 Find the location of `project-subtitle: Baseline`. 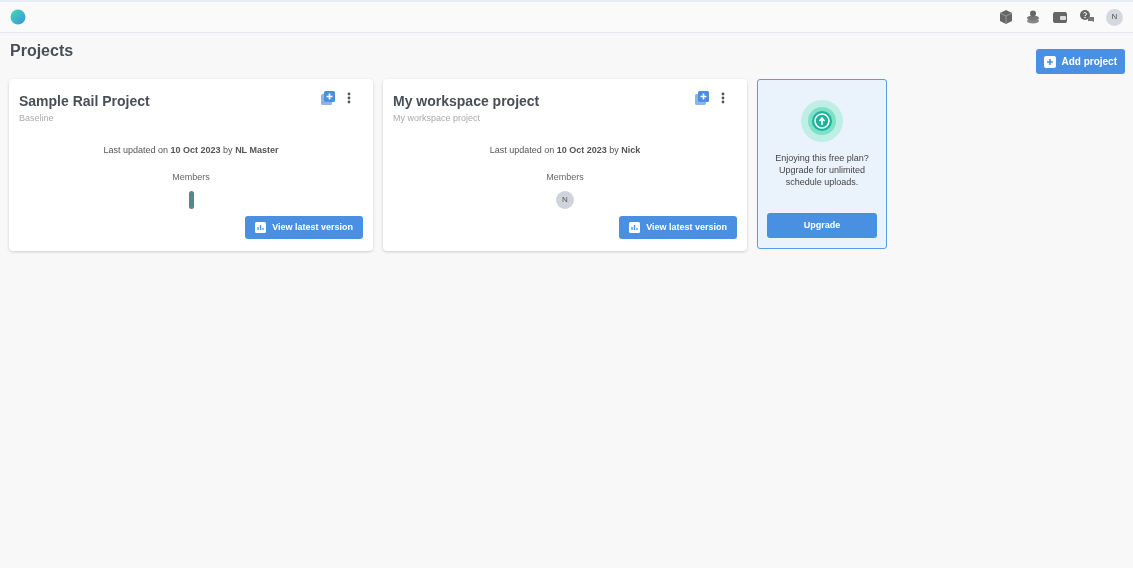

project-subtitle: Baseline is located at coordinates (37, 118).